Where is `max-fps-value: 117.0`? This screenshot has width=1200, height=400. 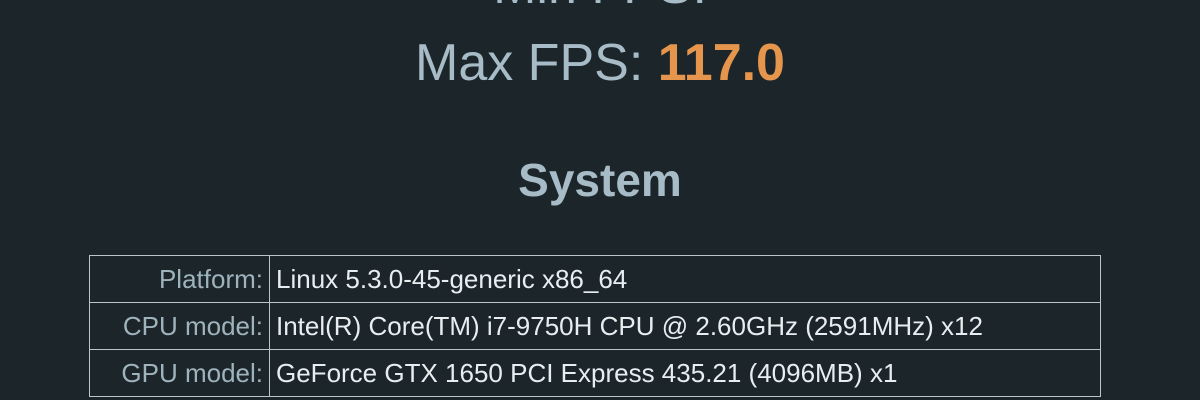
max-fps-value: 117.0 is located at coordinates (721, 63).